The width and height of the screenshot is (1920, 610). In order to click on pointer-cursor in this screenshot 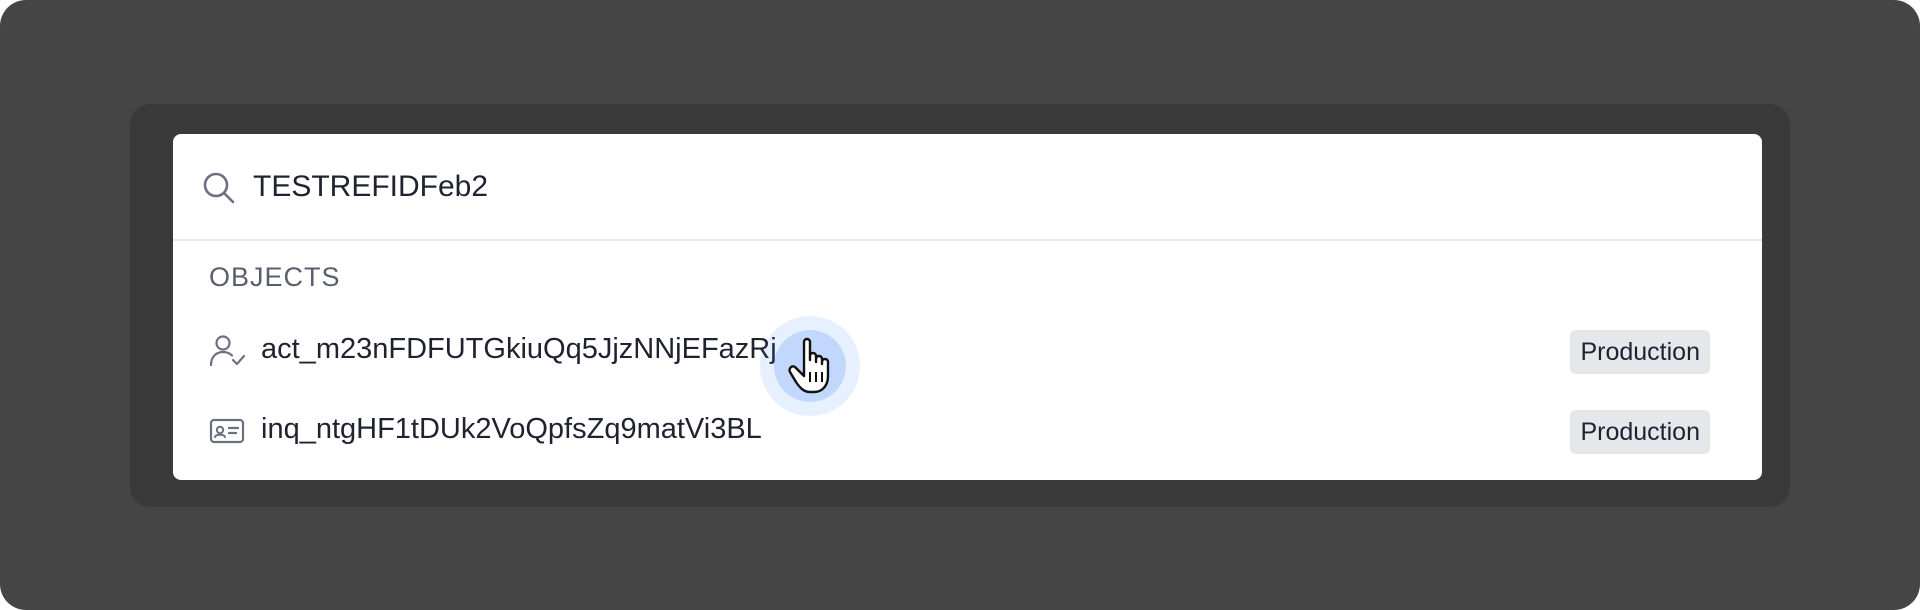, I will do `click(810, 366)`.